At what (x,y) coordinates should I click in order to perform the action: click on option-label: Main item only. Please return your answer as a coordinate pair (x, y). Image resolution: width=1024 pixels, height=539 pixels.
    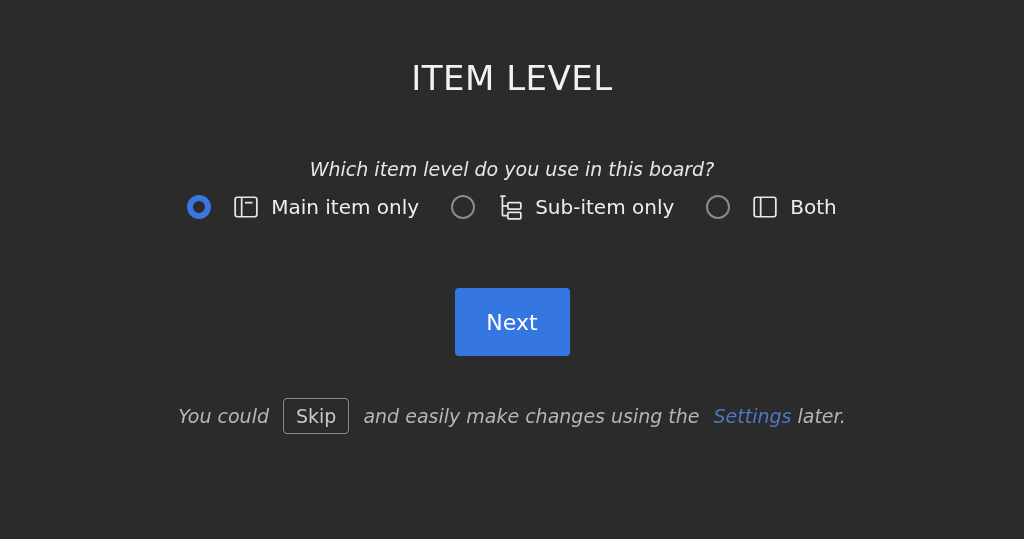
    Looking at the image, I should click on (345, 207).